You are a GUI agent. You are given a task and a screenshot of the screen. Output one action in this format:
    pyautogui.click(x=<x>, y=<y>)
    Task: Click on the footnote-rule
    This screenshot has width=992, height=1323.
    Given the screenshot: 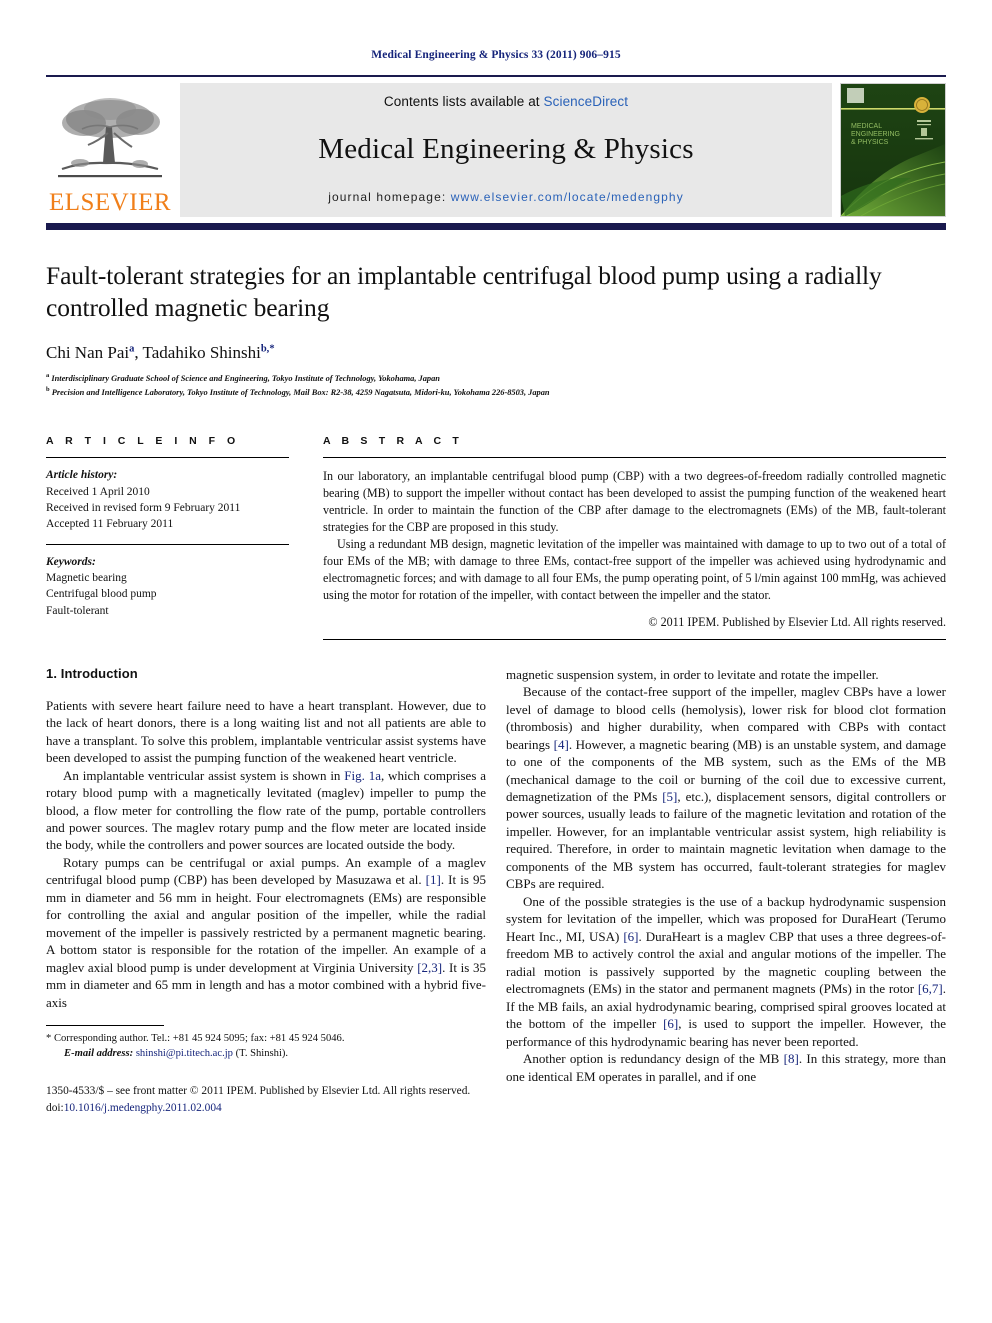 What is the action you would take?
    pyautogui.click(x=105, y=1026)
    